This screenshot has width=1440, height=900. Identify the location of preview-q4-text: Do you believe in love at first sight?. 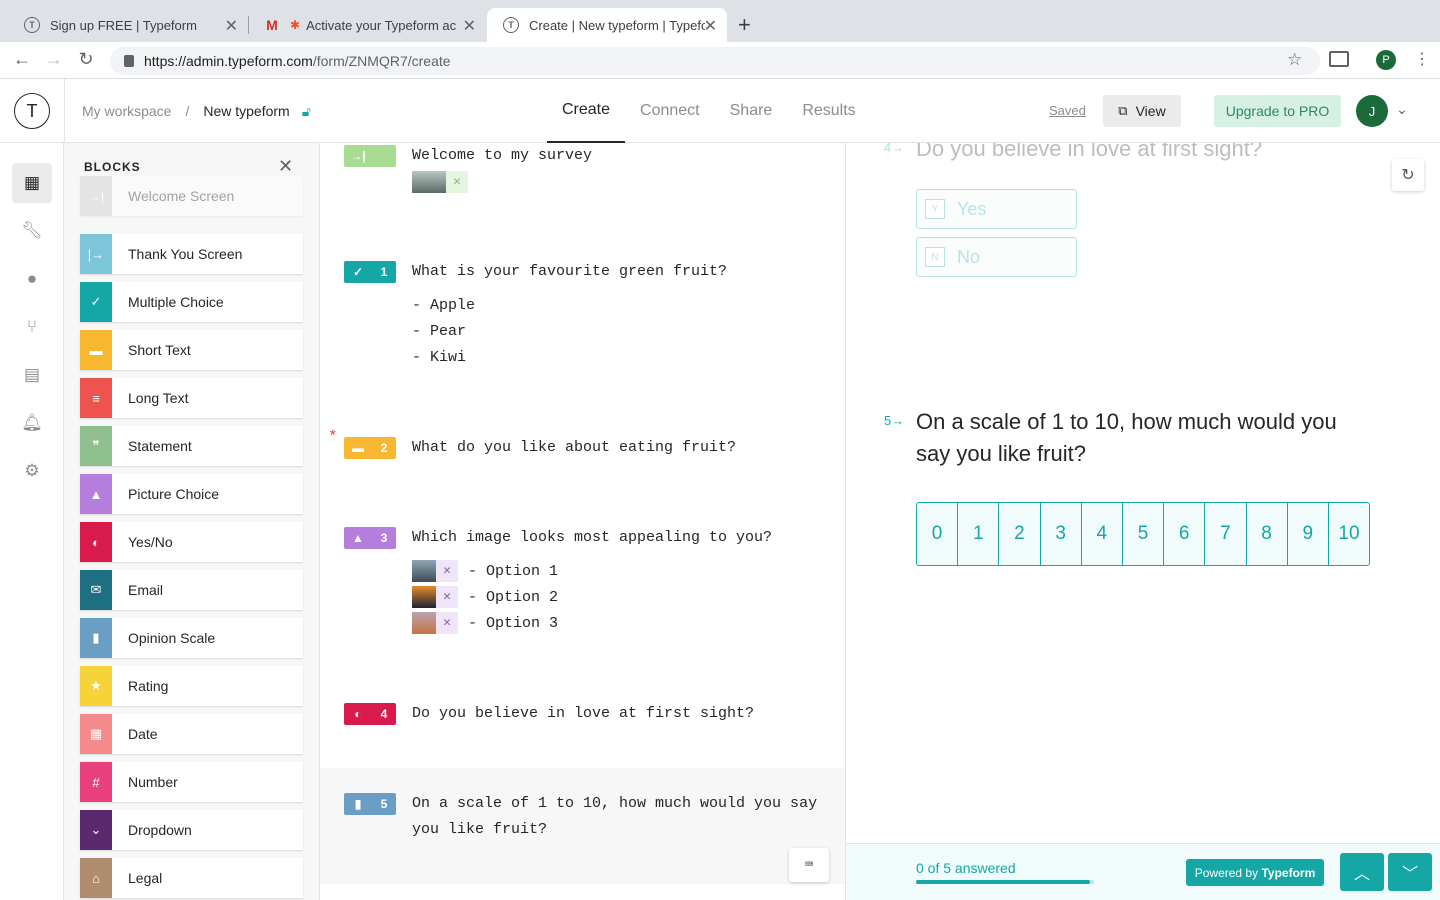
(1089, 152).